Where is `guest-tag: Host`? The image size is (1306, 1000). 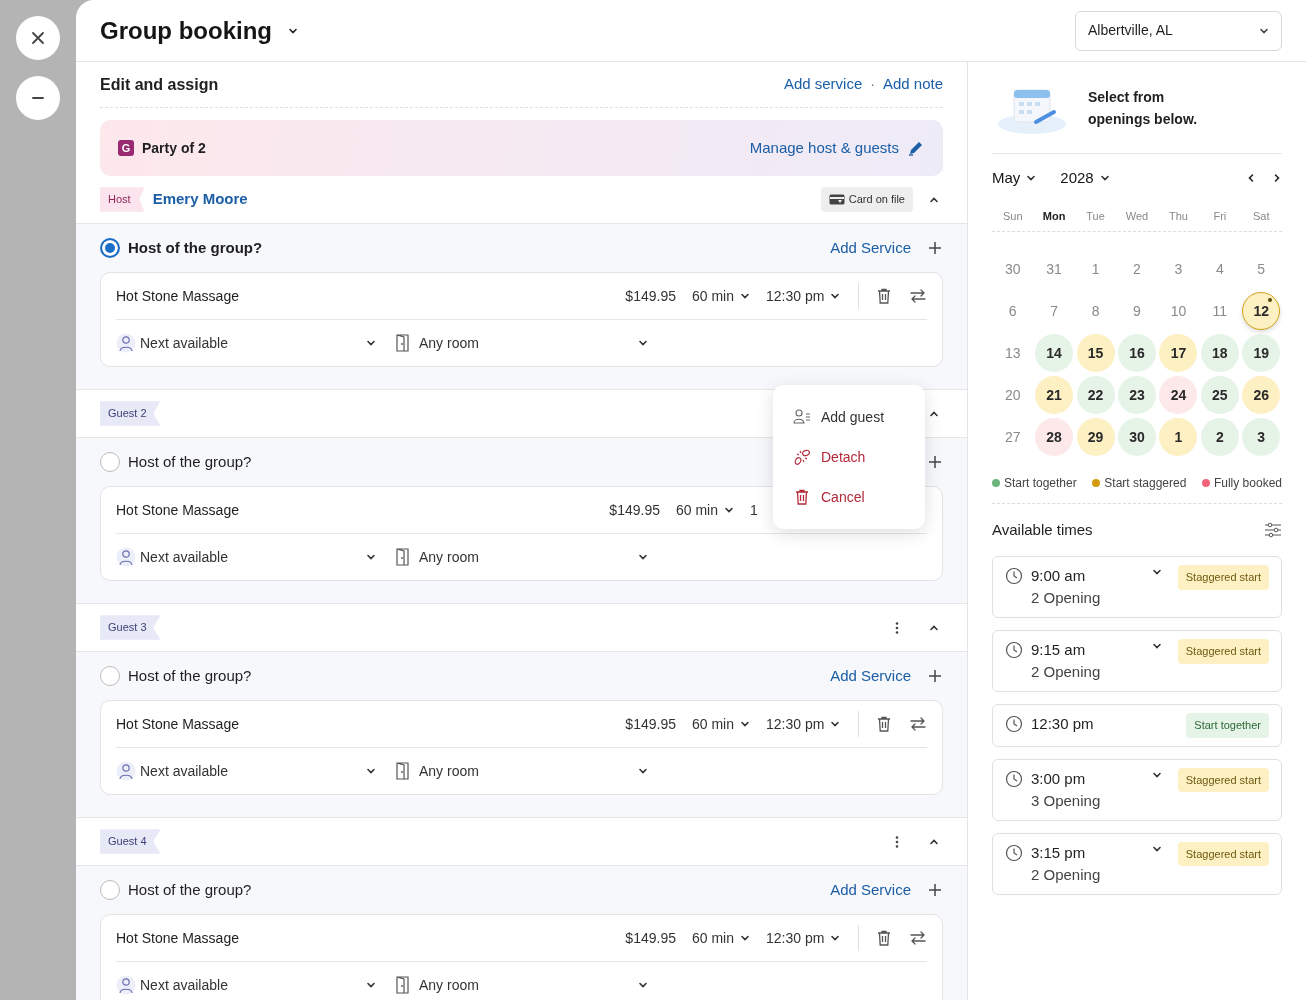
guest-tag: Host is located at coordinates (122, 199).